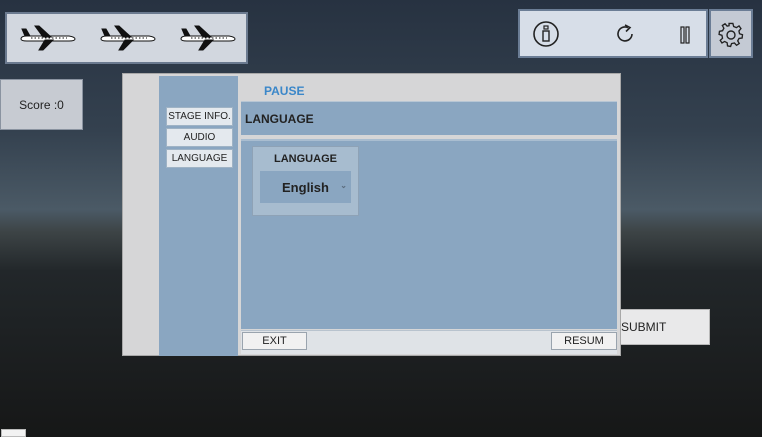 This screenshot has height=437, width=762. I want to click on chevron-down-icon: ⌄, so click(343, 185).